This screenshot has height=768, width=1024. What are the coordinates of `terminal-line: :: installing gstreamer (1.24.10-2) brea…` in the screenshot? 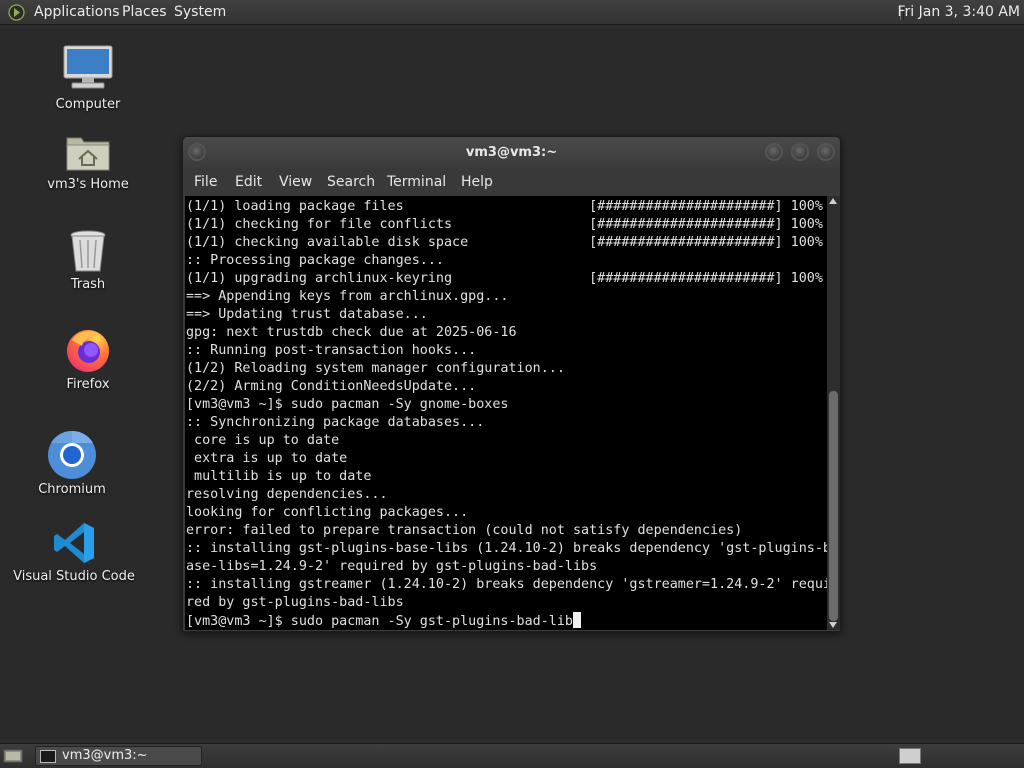 It's located at (506, 584).